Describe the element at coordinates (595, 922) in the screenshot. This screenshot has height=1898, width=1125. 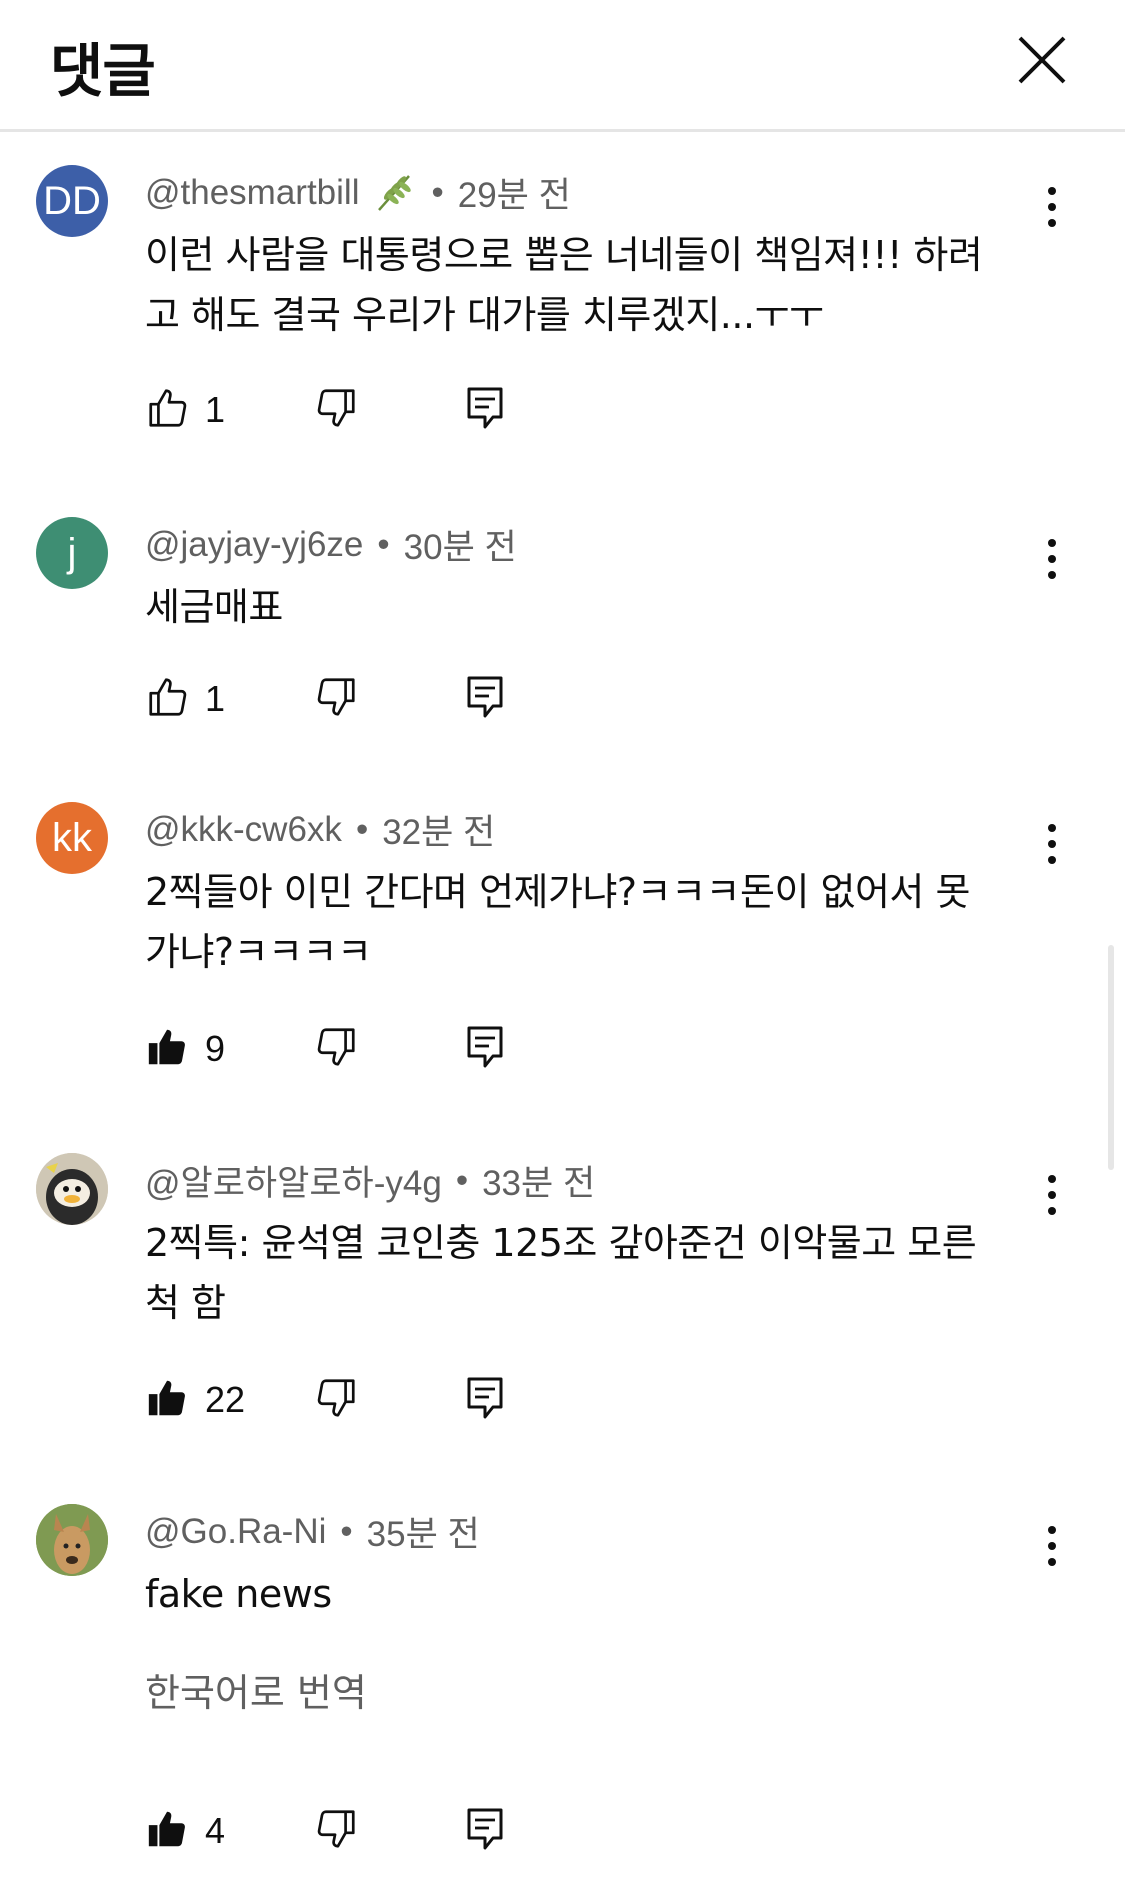
I see `comment-text: 2찍들아 이민 간다며 언제가냐?ㅋㅋㅋ돈이 없어서 못 가냐?ㅋㅋㅋㅋ` at that location.